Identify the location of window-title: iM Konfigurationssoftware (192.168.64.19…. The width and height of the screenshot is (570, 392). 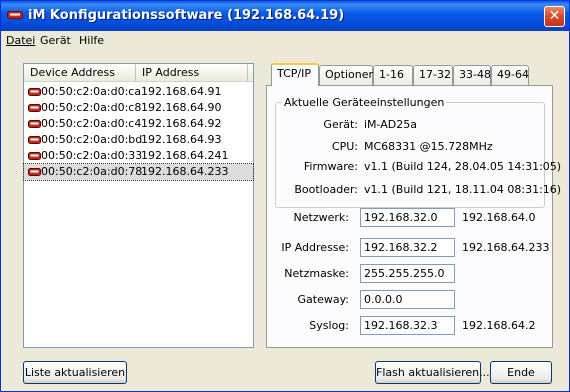
(186, 15).